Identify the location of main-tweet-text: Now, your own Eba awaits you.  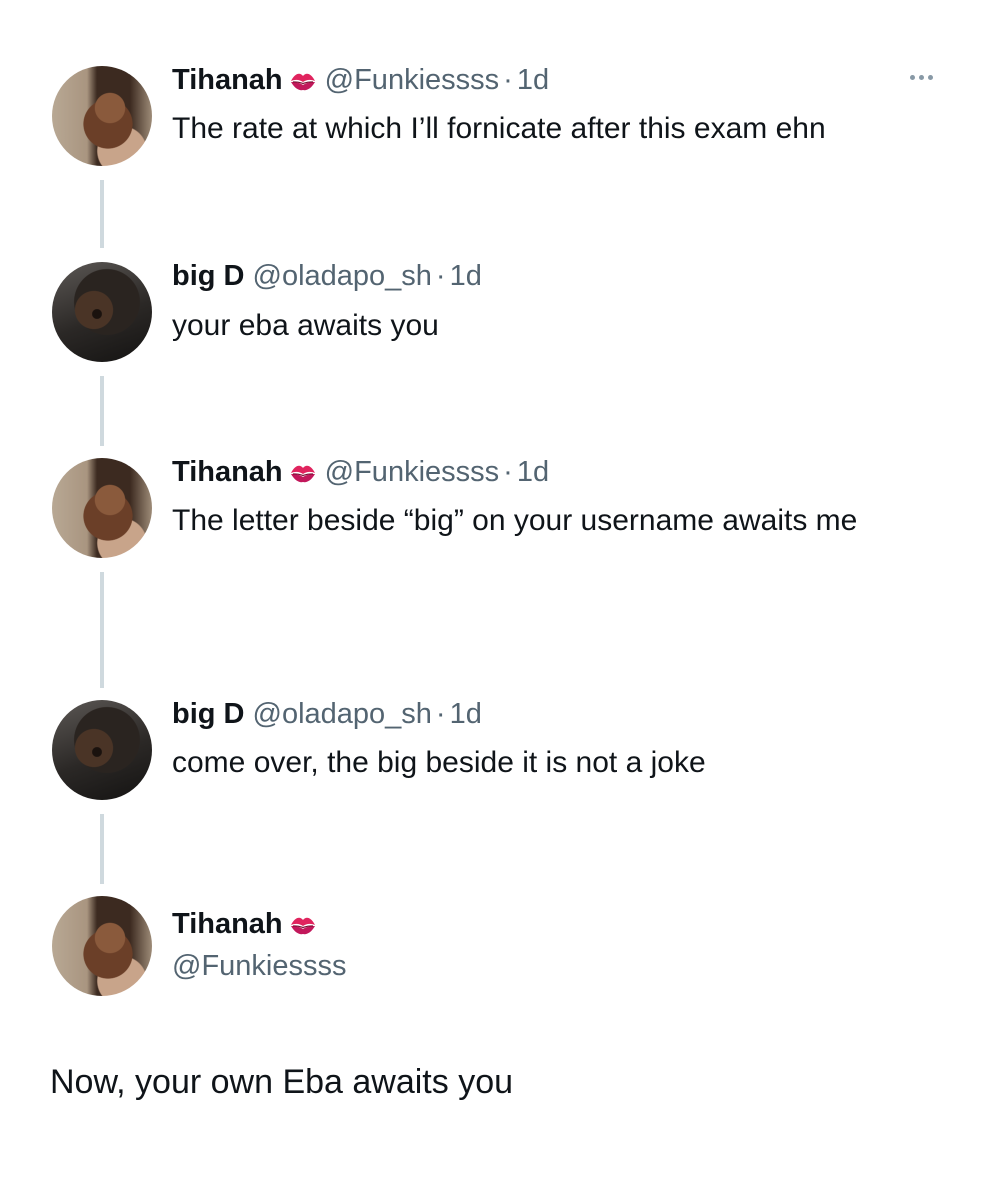
(282, 1082).